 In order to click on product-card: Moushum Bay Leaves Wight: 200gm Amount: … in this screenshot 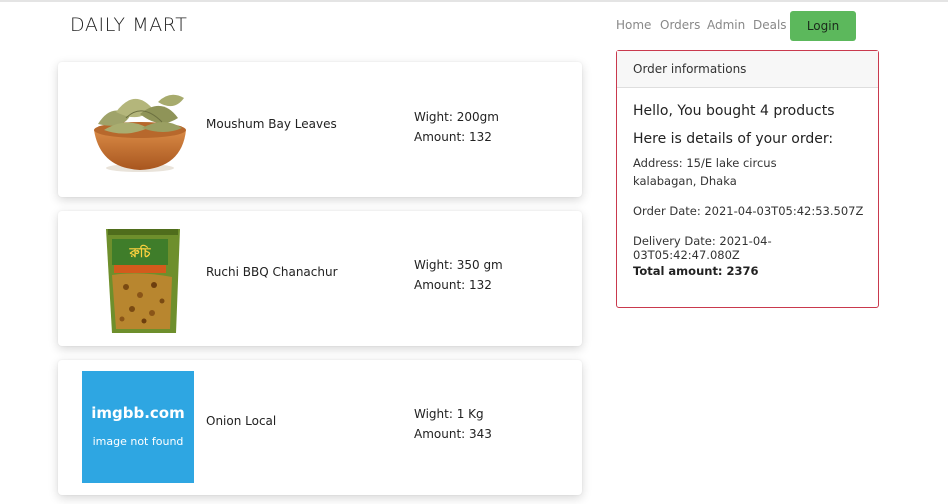, I will do `click(320, 129)`.